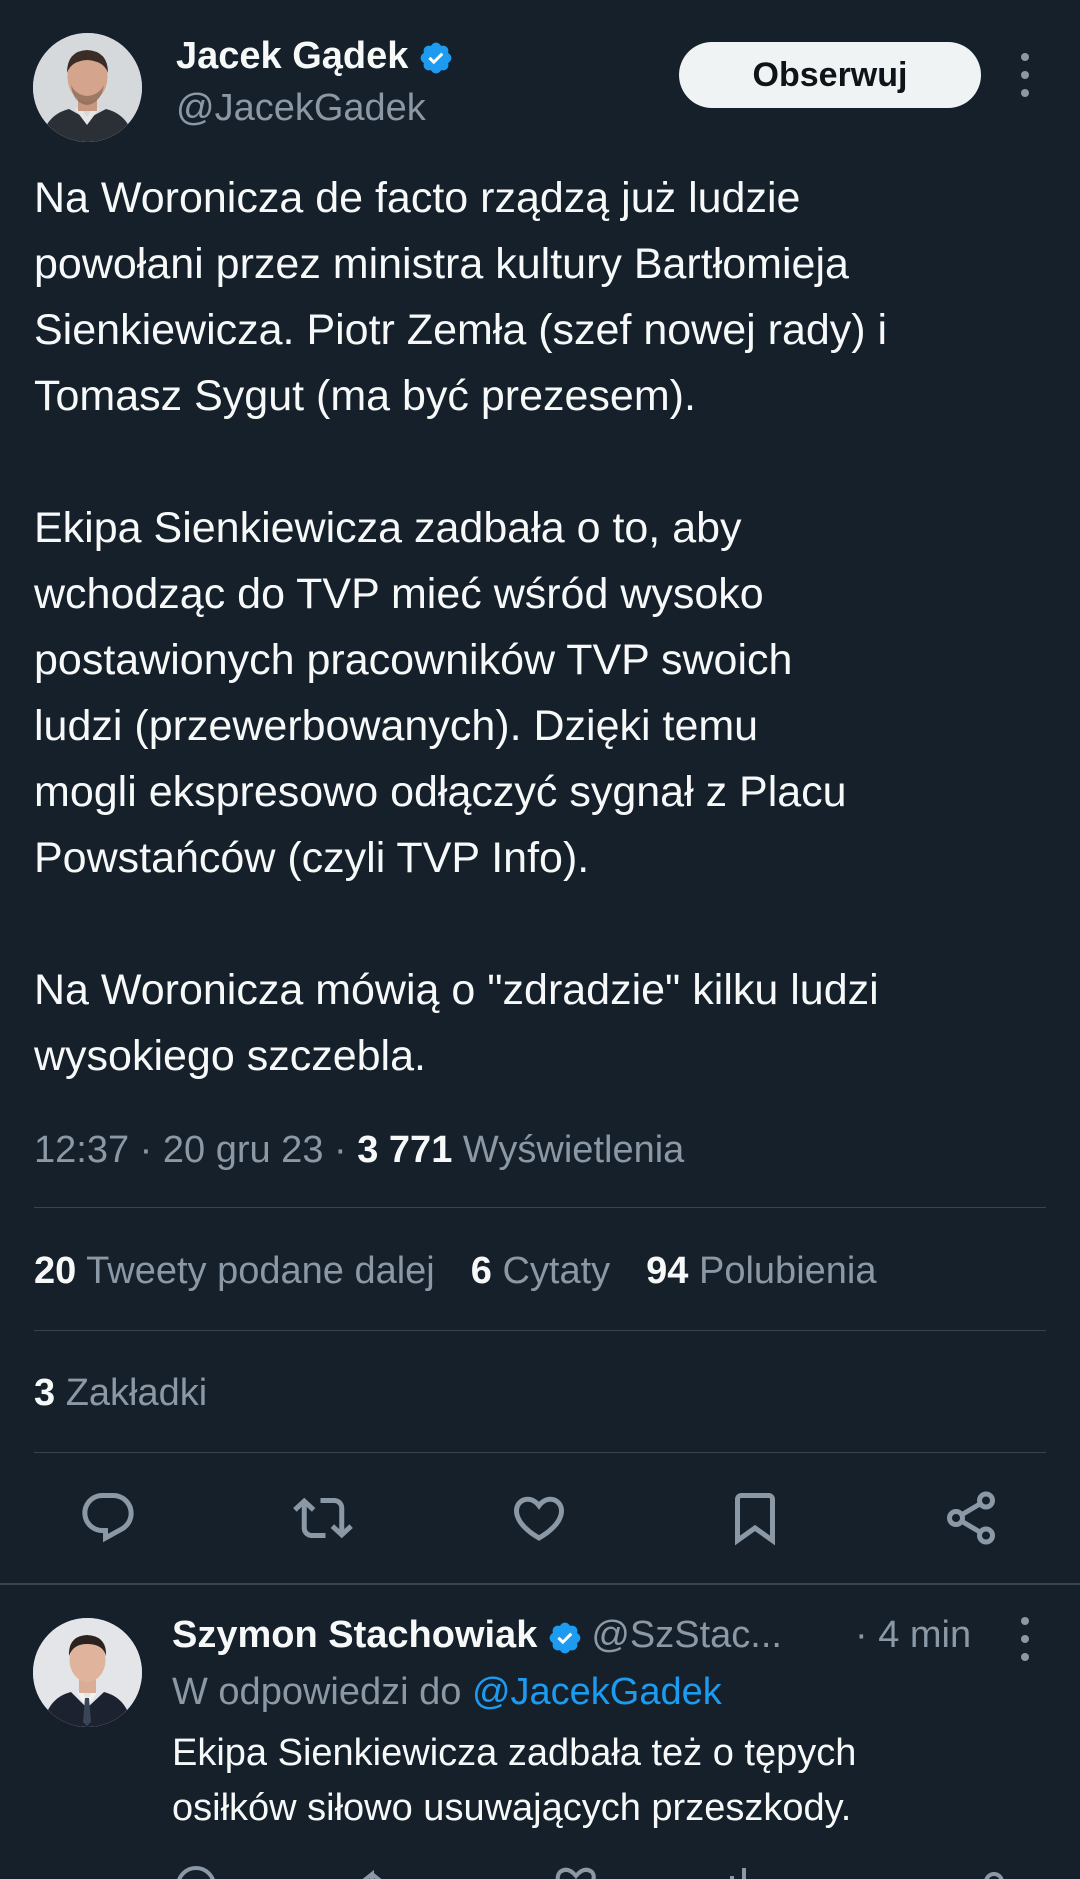 The width and height of the screenshot is (1080, 1879). I want to click on retweets-count: 20, so click(55, 1271).